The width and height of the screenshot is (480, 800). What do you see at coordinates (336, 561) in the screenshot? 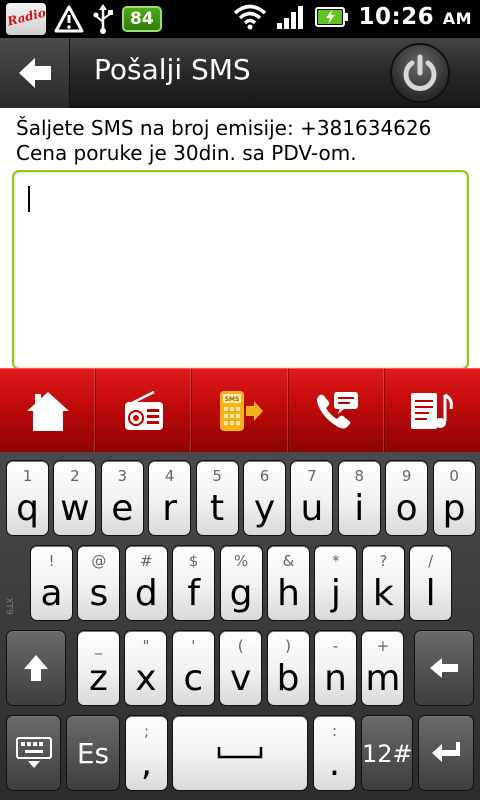
I see `key-j-hint: *` at bounding box center [336, 561].